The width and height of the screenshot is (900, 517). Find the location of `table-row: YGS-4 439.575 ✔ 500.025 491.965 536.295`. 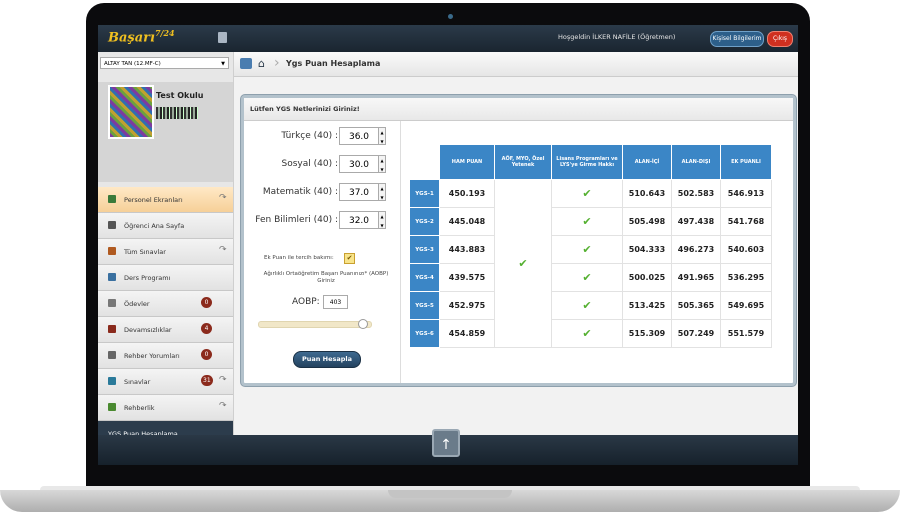

table-row: YGS-4 439.575 ✔ 500.025 491.965 536.295 is located at coordinates (590, 277).